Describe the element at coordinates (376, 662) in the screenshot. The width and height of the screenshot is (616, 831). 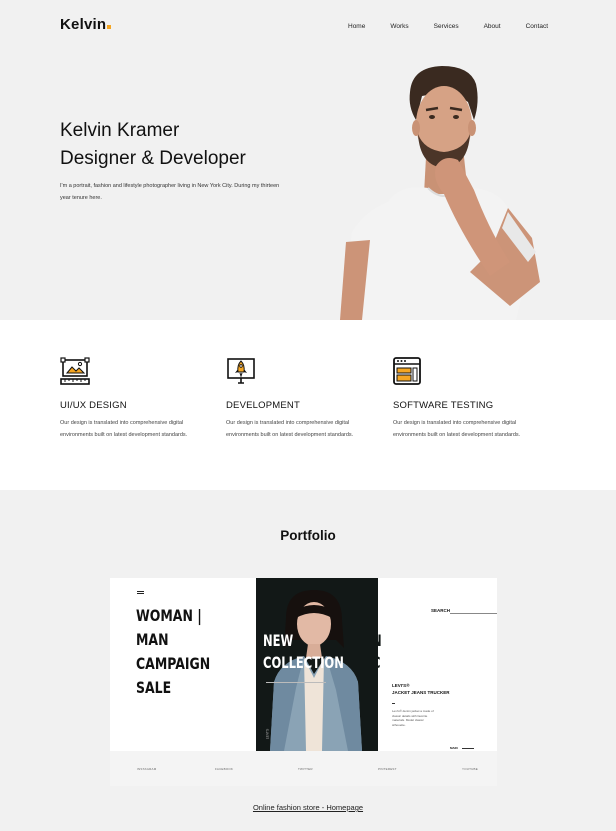
I see `mockup-peek-line: C` at that location.